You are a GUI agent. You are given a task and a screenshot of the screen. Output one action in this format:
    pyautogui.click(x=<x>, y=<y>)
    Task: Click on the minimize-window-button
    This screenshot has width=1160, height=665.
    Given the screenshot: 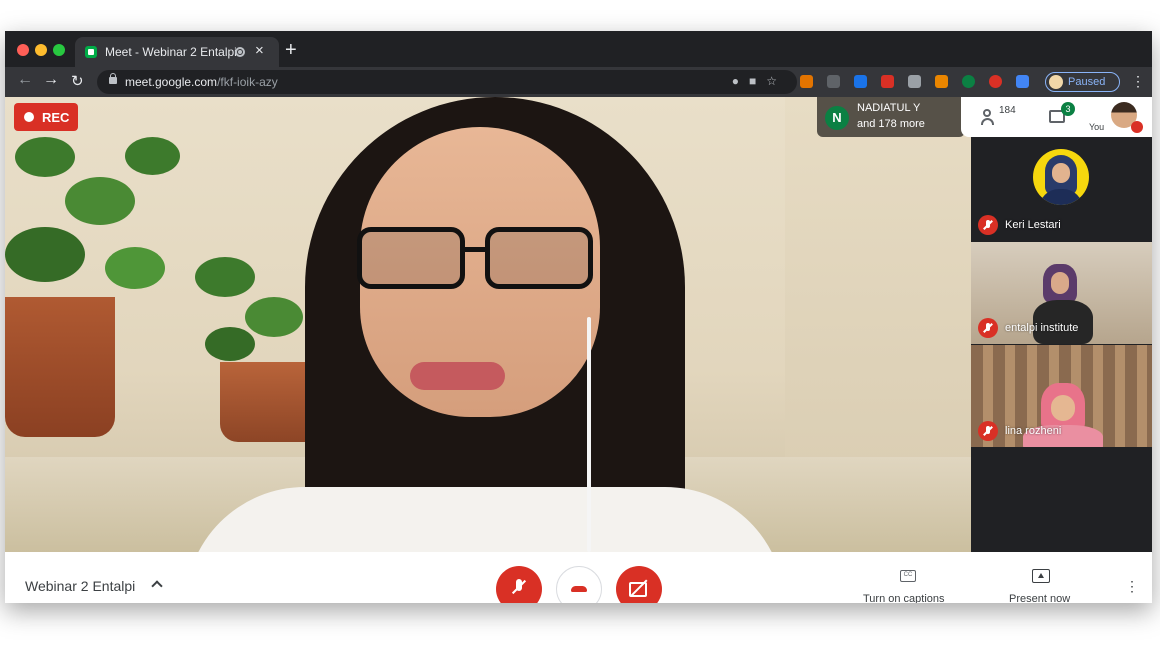 What is the action you would take?
    pyautogui.click(x=41, y=50)
    